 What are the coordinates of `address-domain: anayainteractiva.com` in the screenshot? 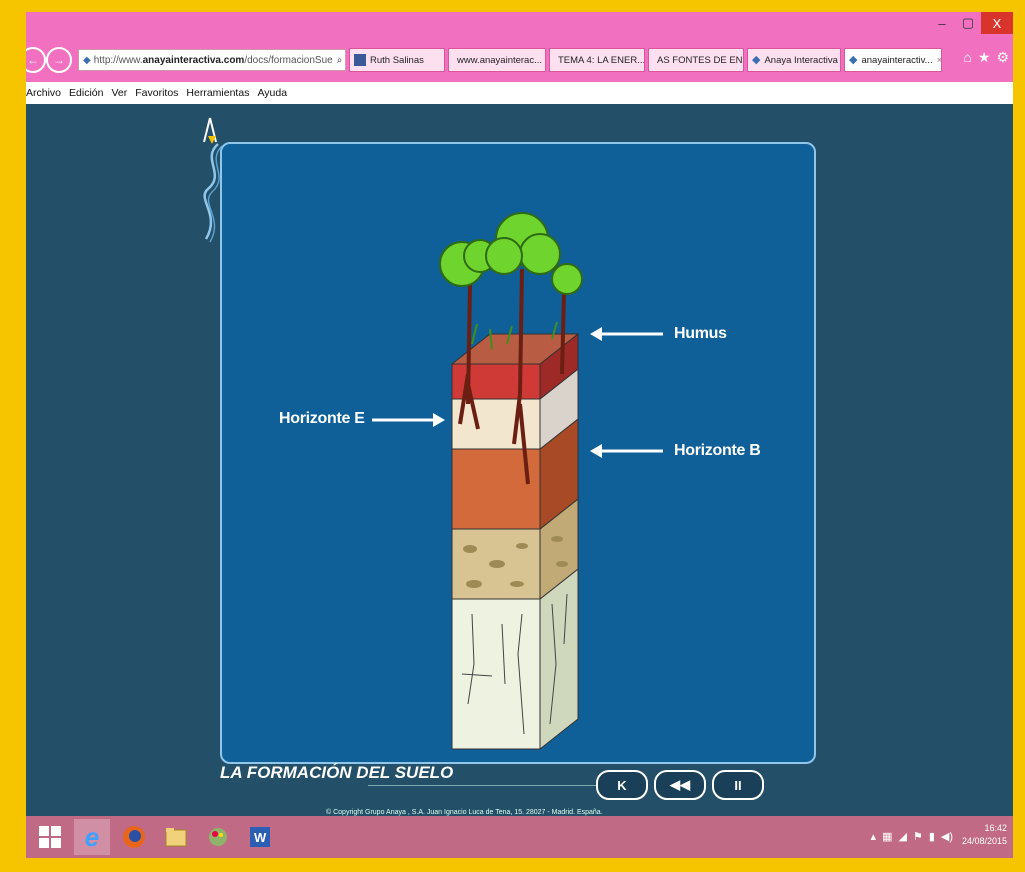 It's located at (193, 60).